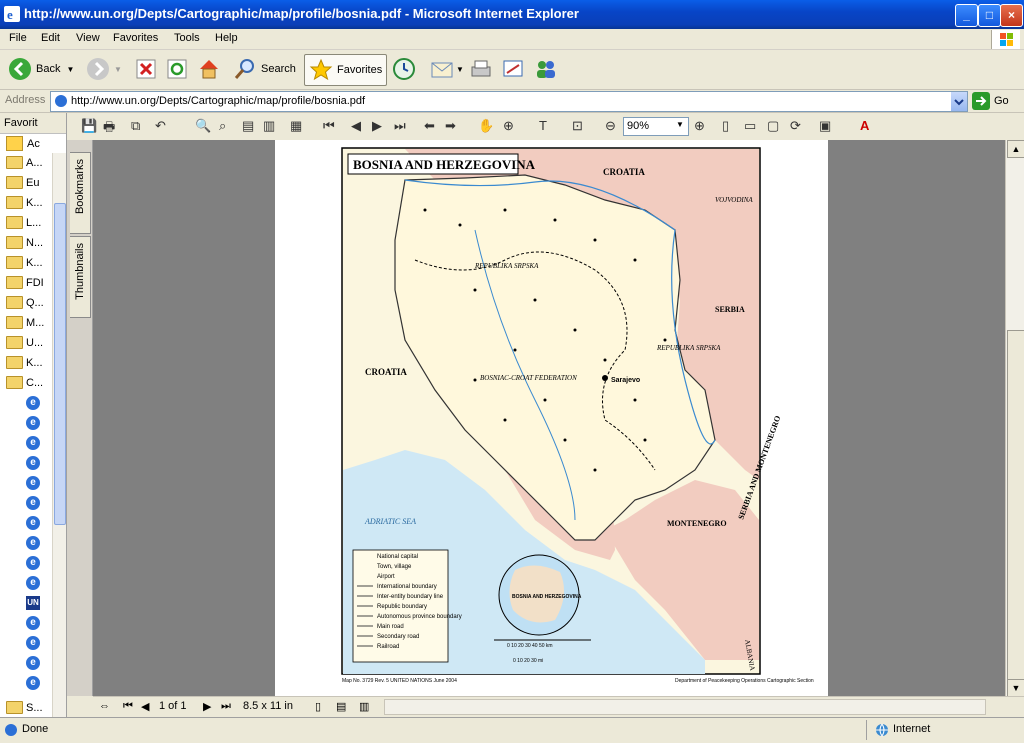 This screenshot has width=1024, height=743. I want to click on zoom-tool-icon: ⊕, so click(508, 126).